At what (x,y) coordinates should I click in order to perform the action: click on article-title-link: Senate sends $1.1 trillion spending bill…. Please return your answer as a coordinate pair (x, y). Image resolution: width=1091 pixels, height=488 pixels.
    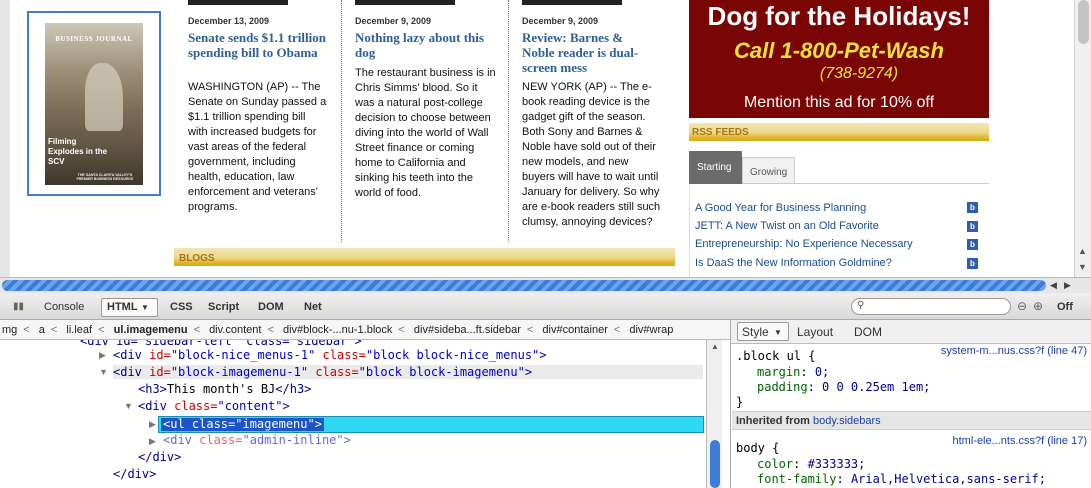
    Looking at the image, I should click on (263, 45).